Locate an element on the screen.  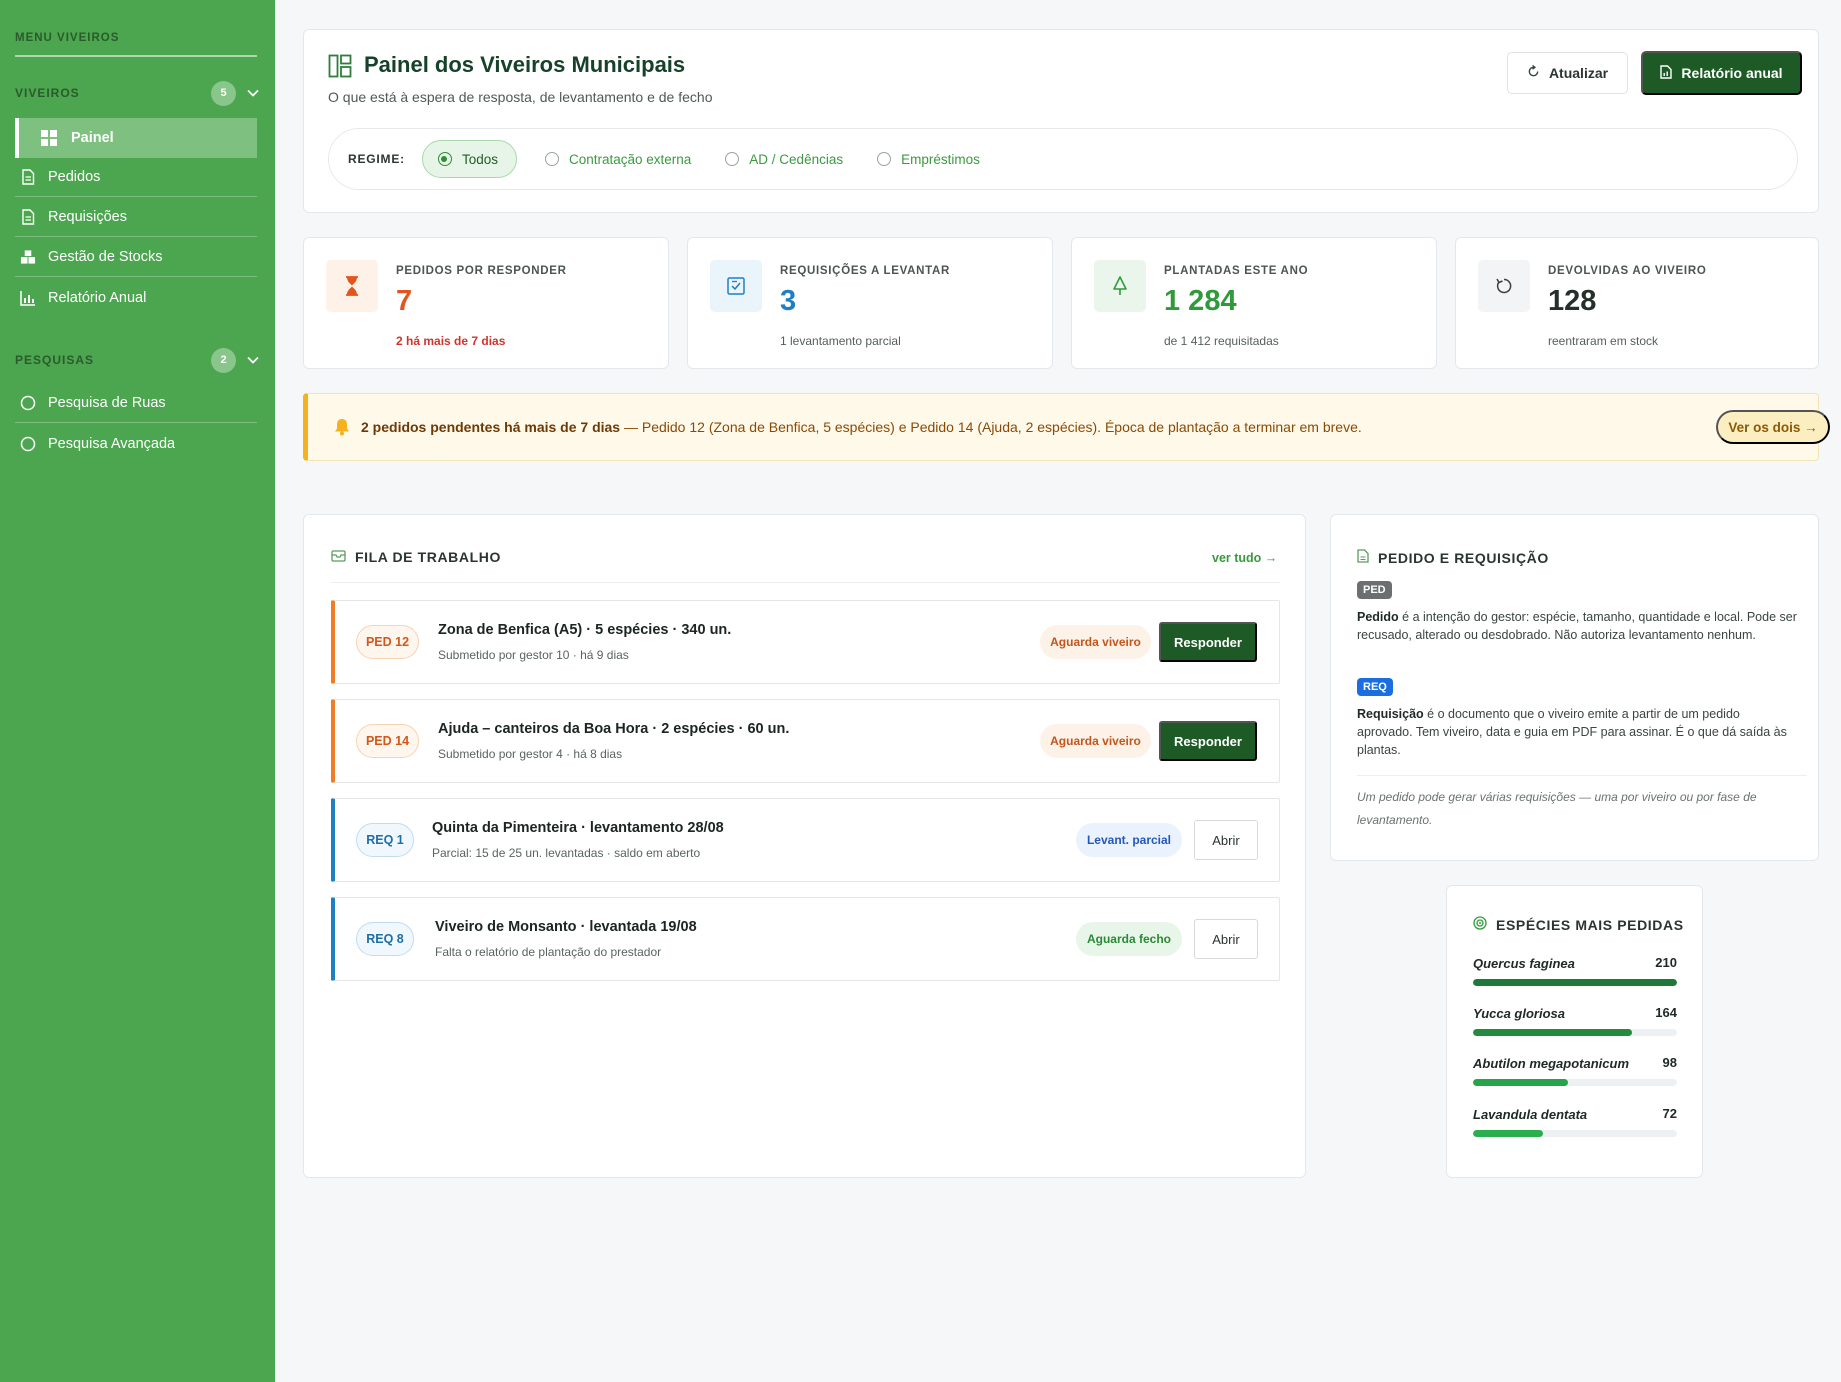
queue-row-tag: REQ 1 is located at coordinates (385, 840).